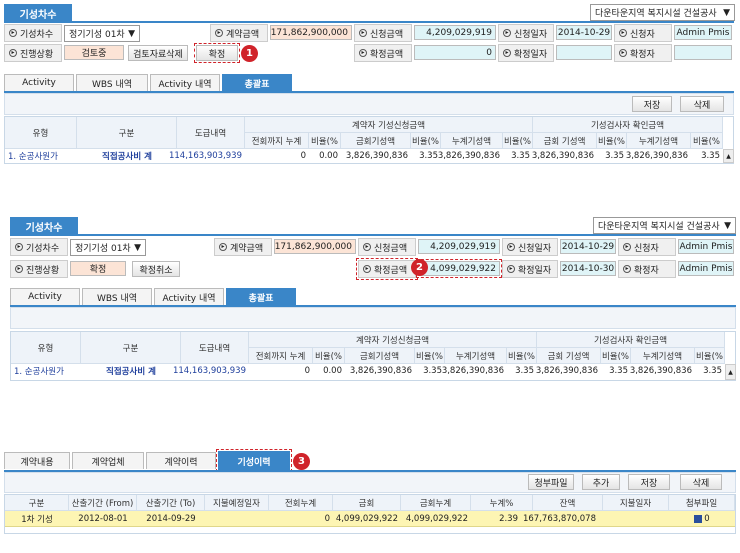 This screenshot has height=553, width=740. I want to click on tab-contractor: 계약업체, so click(108, 460).